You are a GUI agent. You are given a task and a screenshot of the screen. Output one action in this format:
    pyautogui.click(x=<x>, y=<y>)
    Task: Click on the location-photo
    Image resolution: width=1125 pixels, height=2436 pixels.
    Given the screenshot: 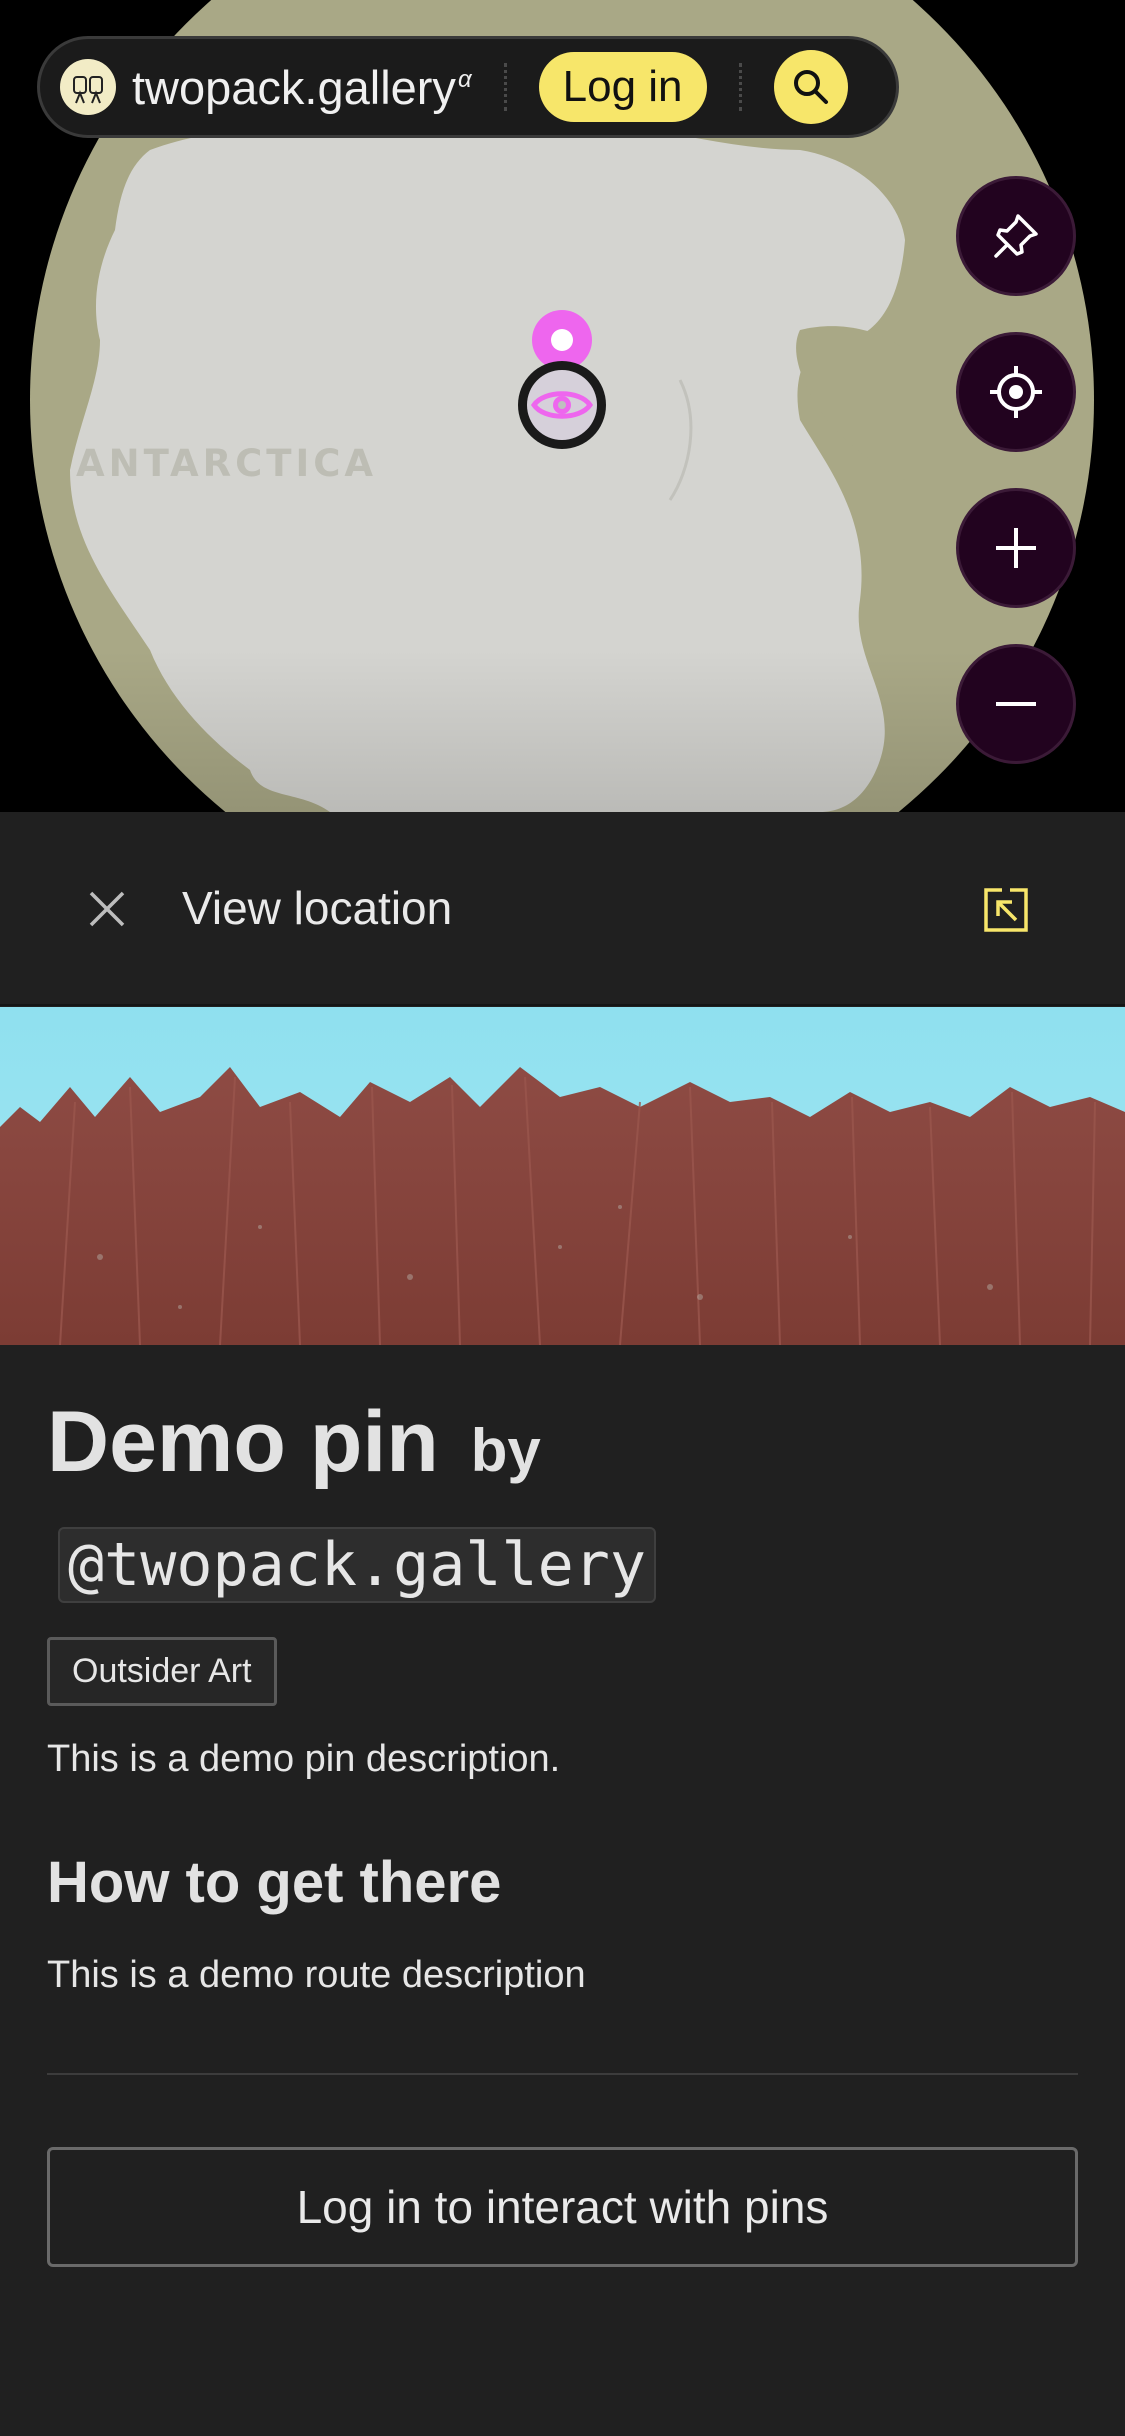 What is the action you would take?
    pyautogui.click(x=562, y=1176)
    